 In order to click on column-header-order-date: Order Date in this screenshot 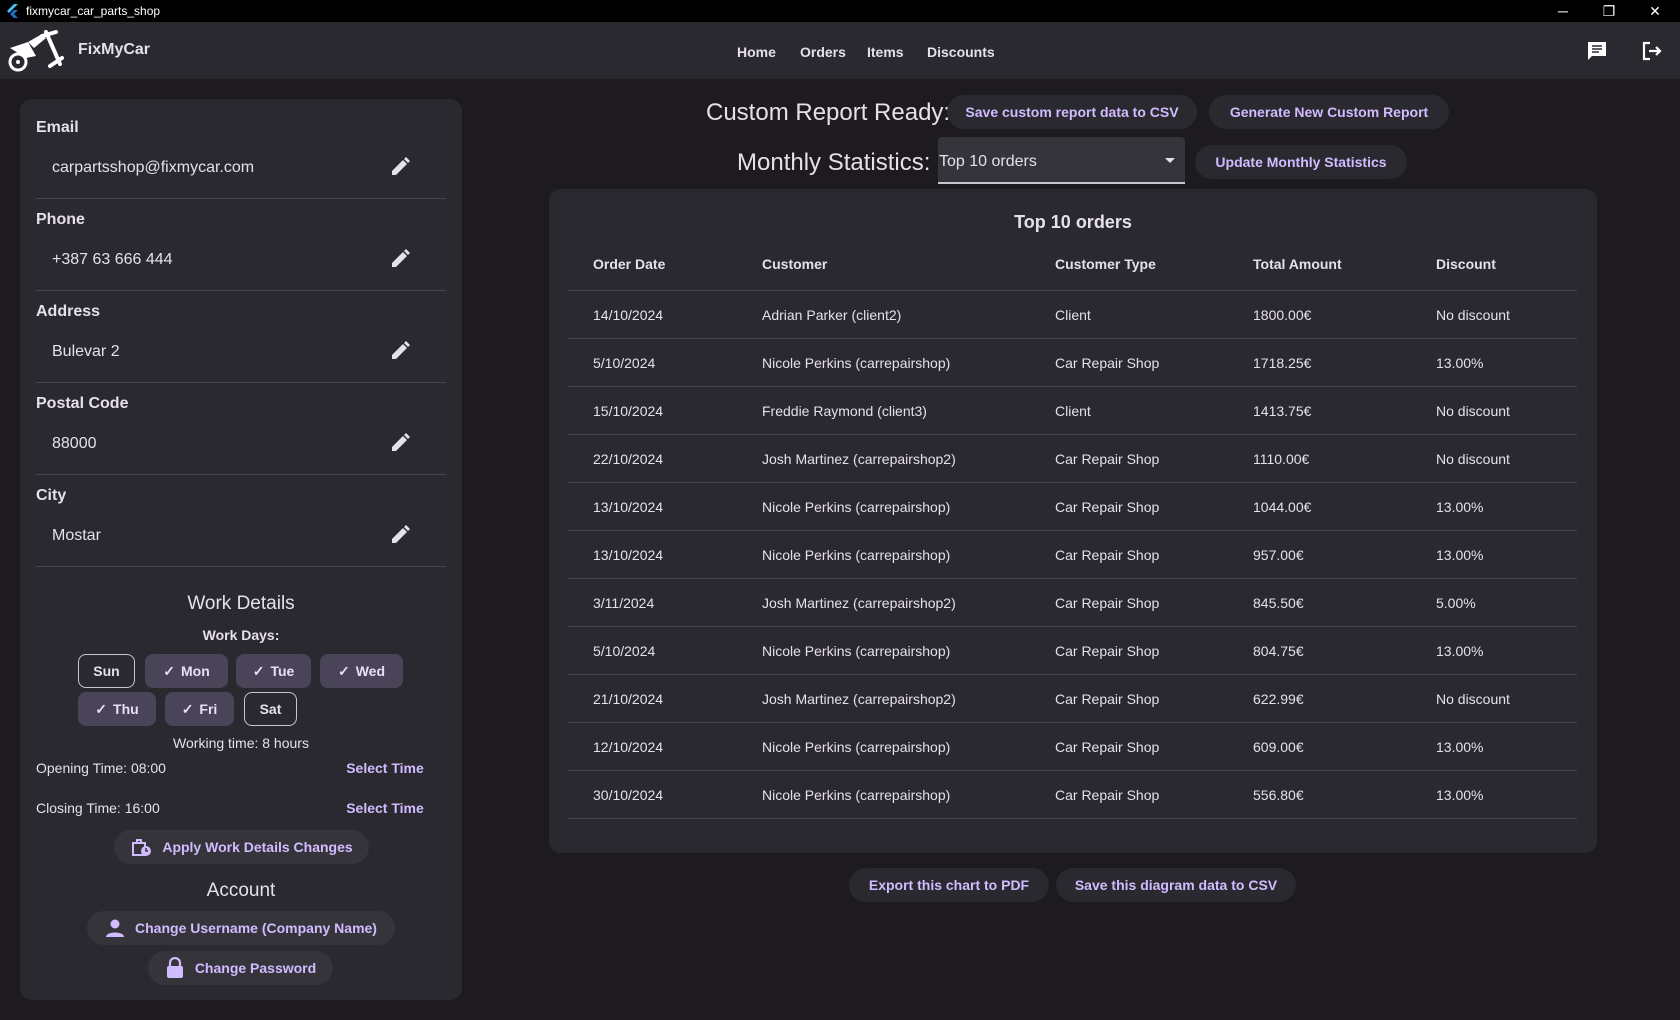, I will do `click(629, 264)`.